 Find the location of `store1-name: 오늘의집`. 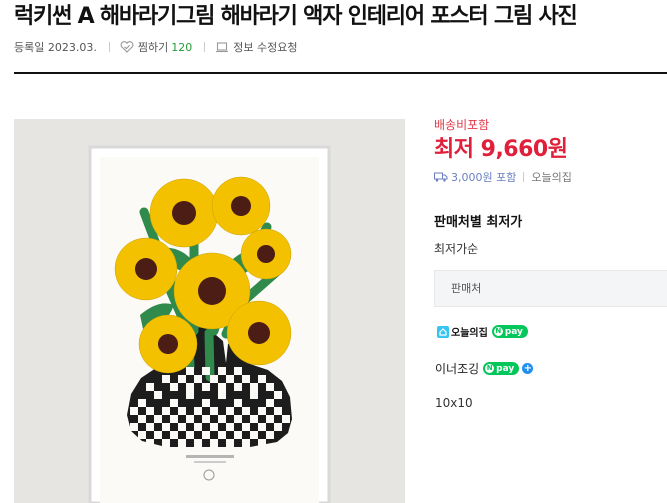

store1-name: 오늘의집 is located at coordinates (469, 333).